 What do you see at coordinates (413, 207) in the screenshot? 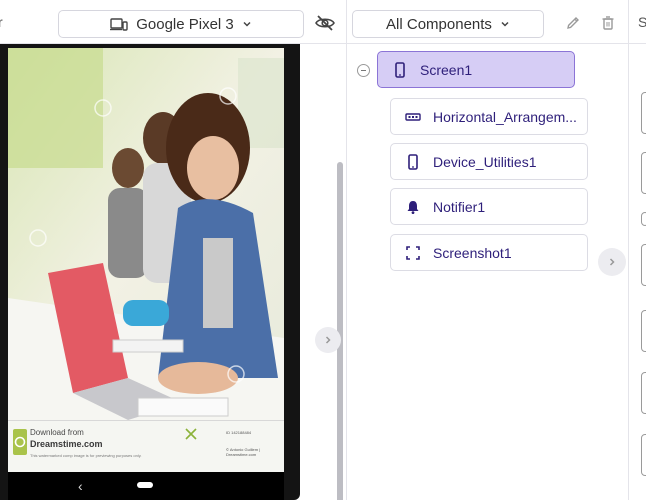
I see `bell-icon` at bounding box center [413, 207].